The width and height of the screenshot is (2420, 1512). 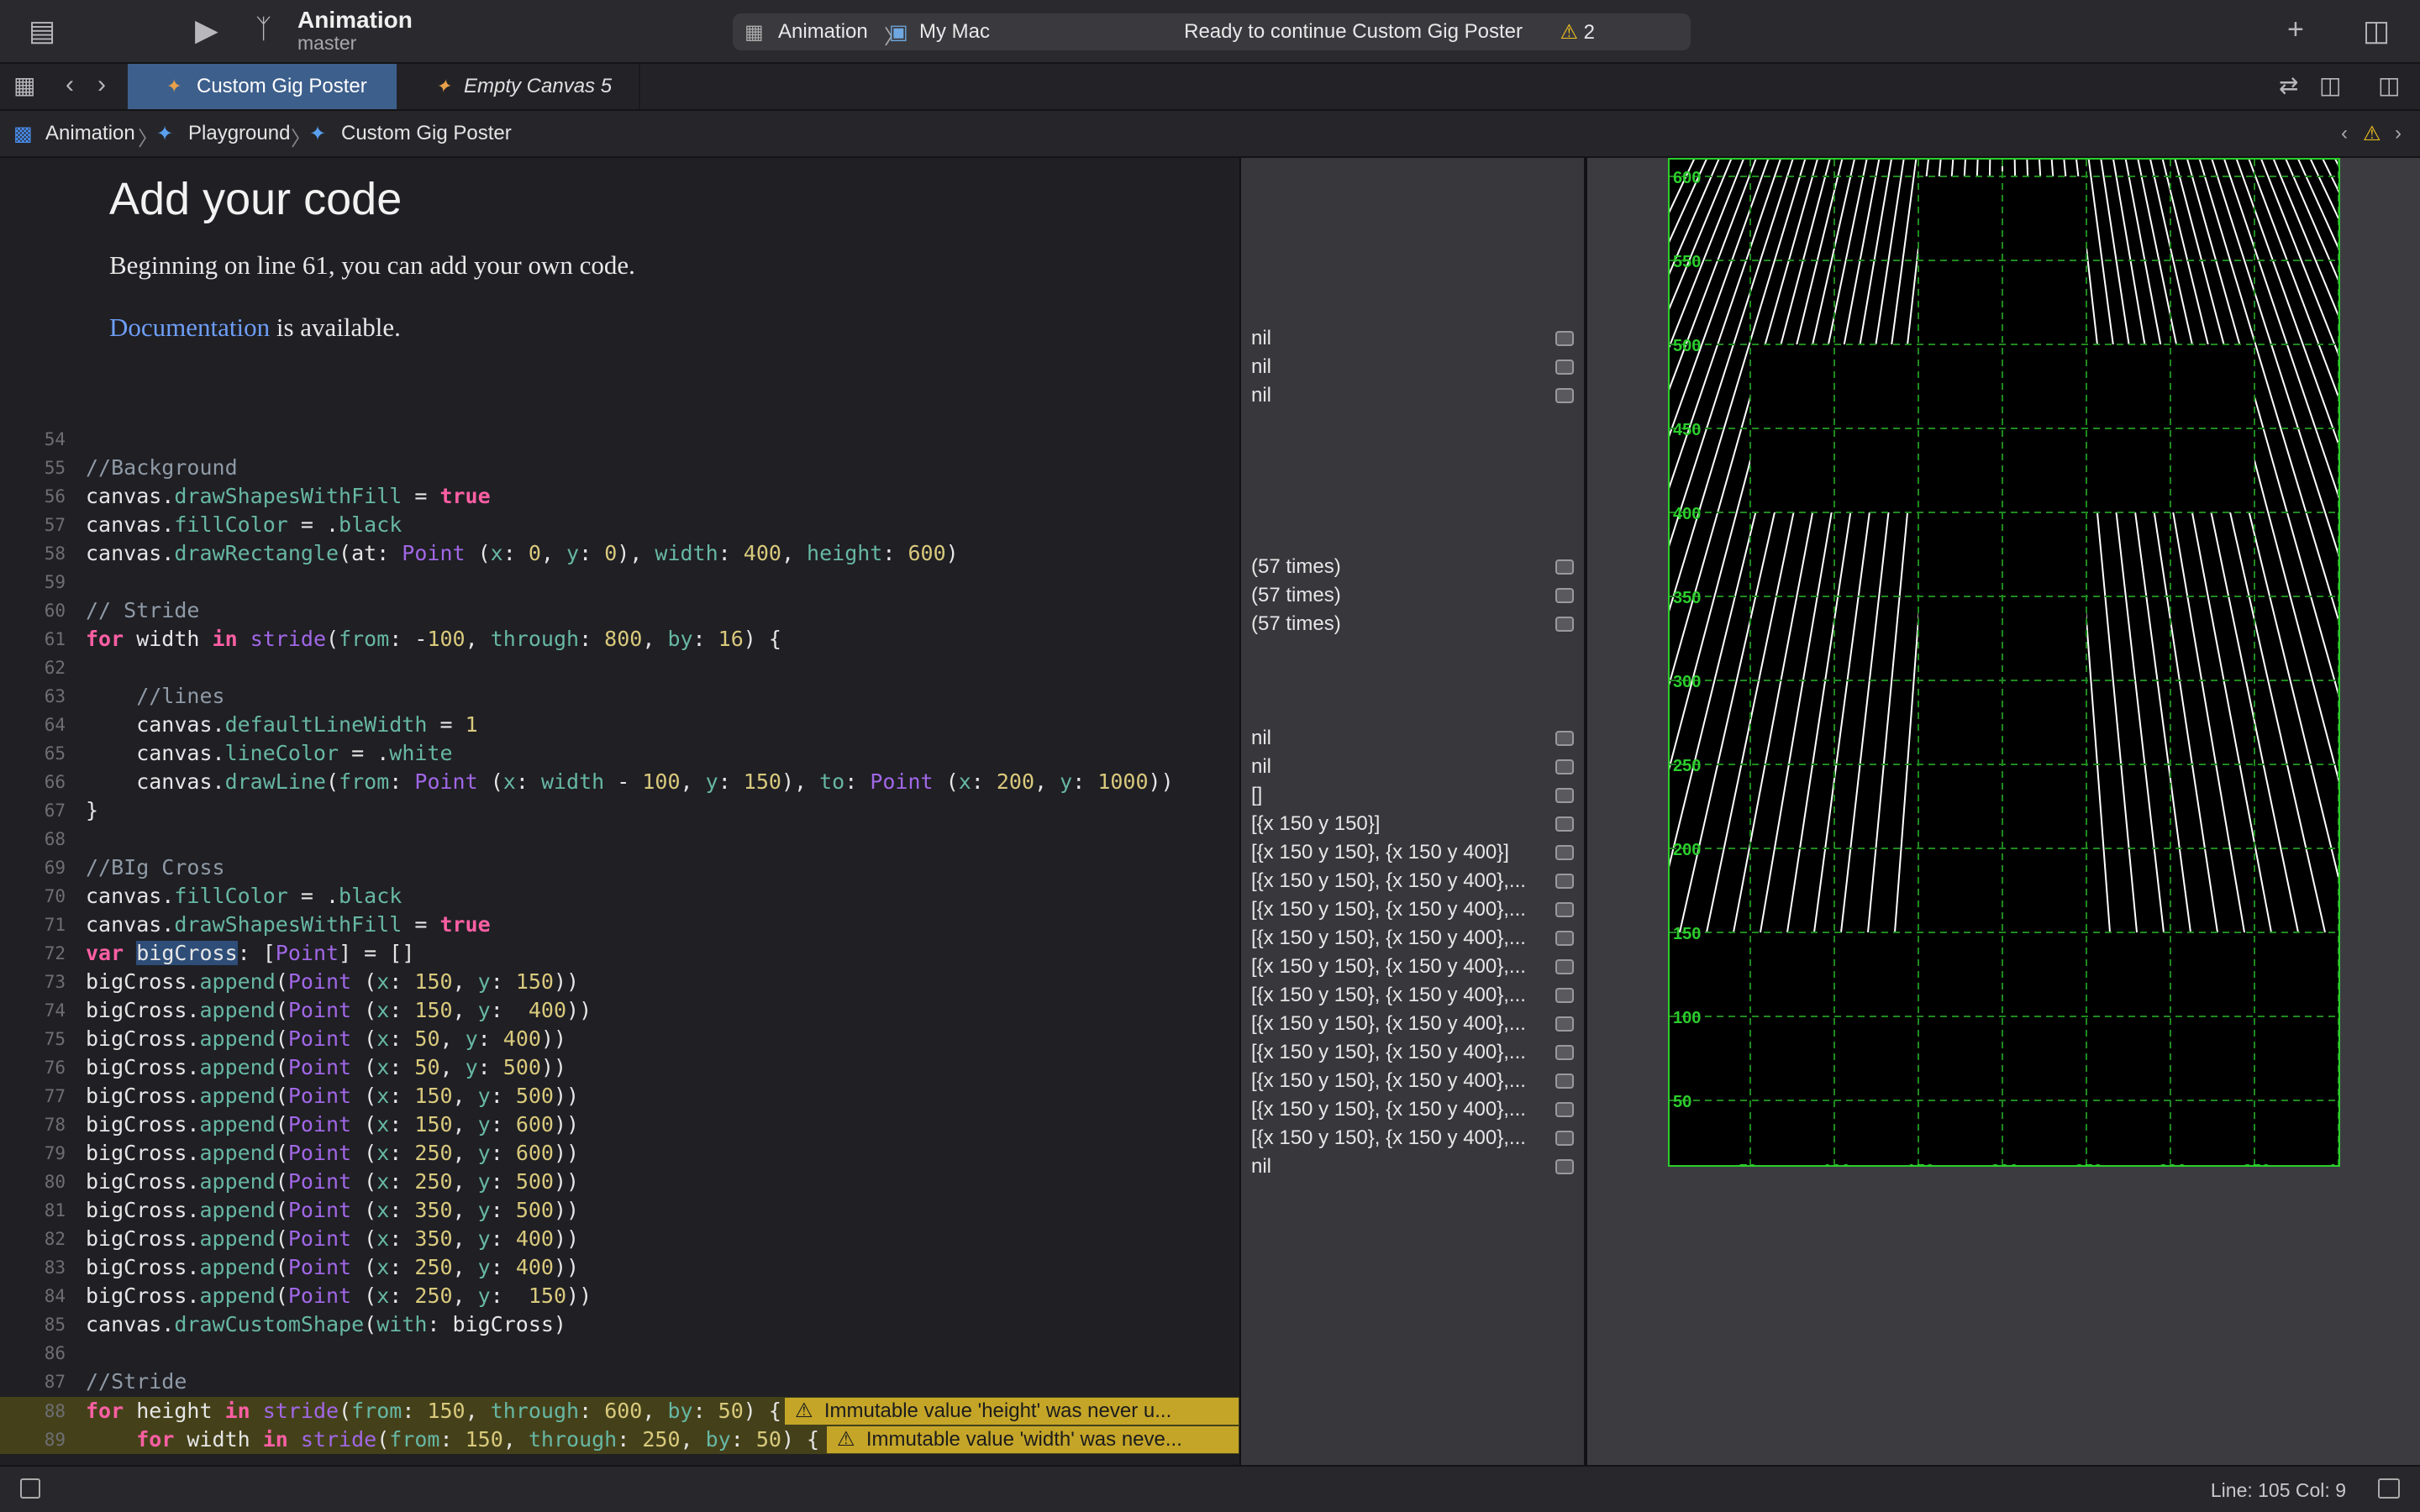 I want to click on build-status: Ready to continue Custom Gig Poster, so click(x=1353, y=31).